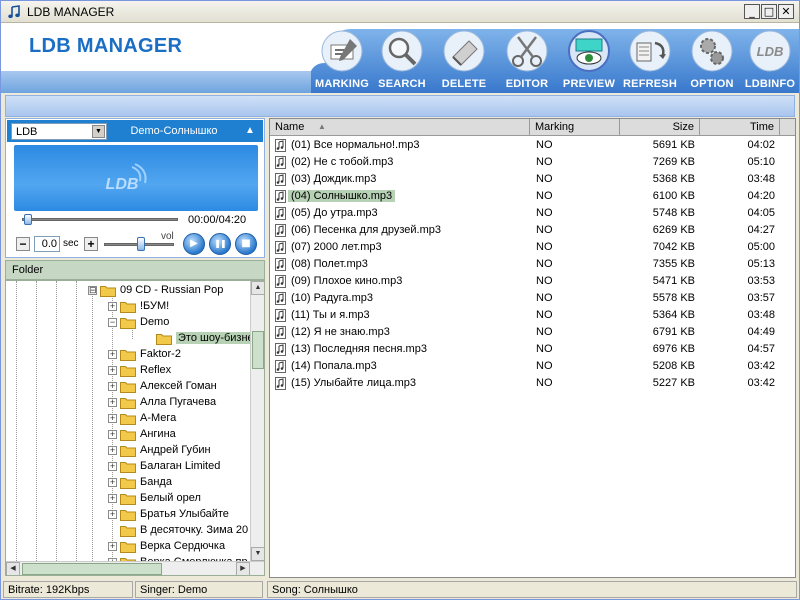 The width and height of the screenshot is (800, 600). What do you see at coordinates (400, 12) in the screenshot?
I see `title-bar: LDB MANAGER _ □ ✕` at bounding box center [400, 12].